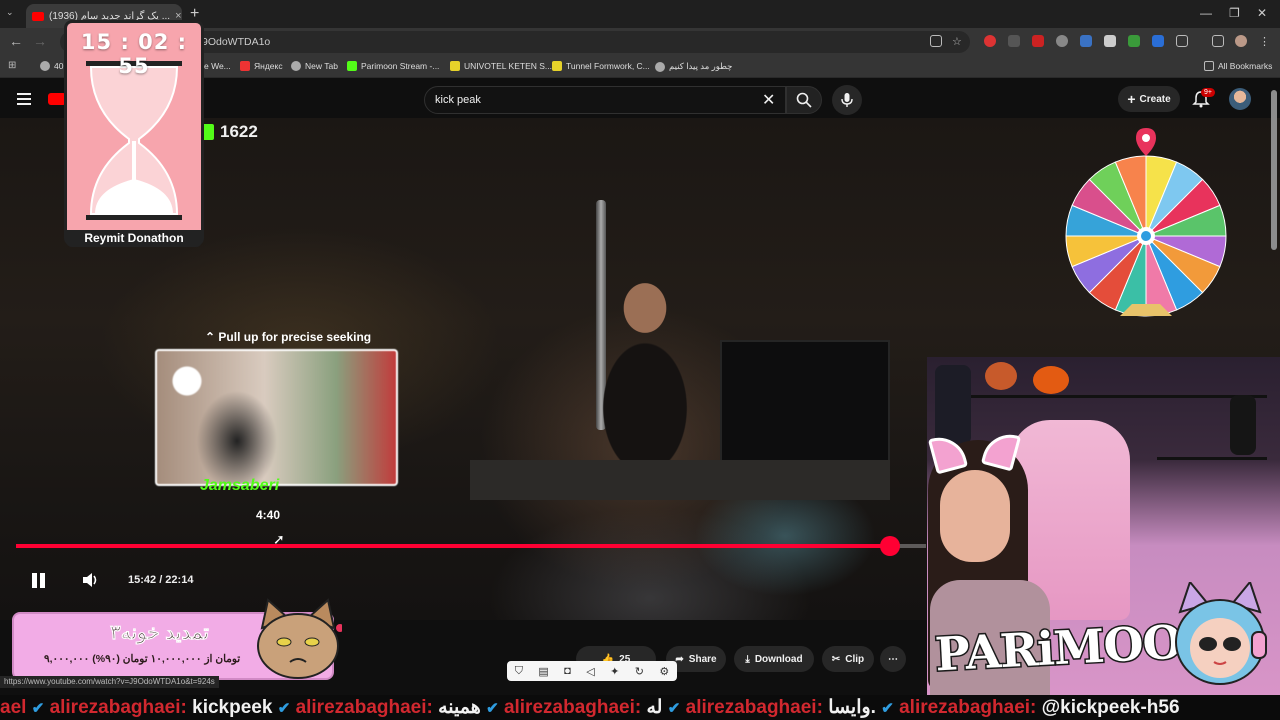  What do you see at coordinates (1110, 707) in the screenshot?
I see `ticker-message: @kickpeek-h56` at bounding box center [1110, 707].